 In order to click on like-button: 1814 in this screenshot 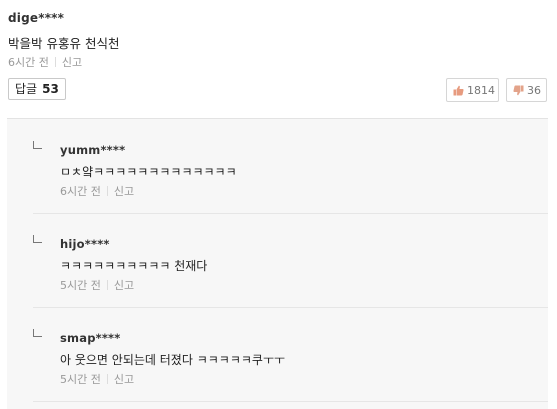, I will do `click(472, 90)`.